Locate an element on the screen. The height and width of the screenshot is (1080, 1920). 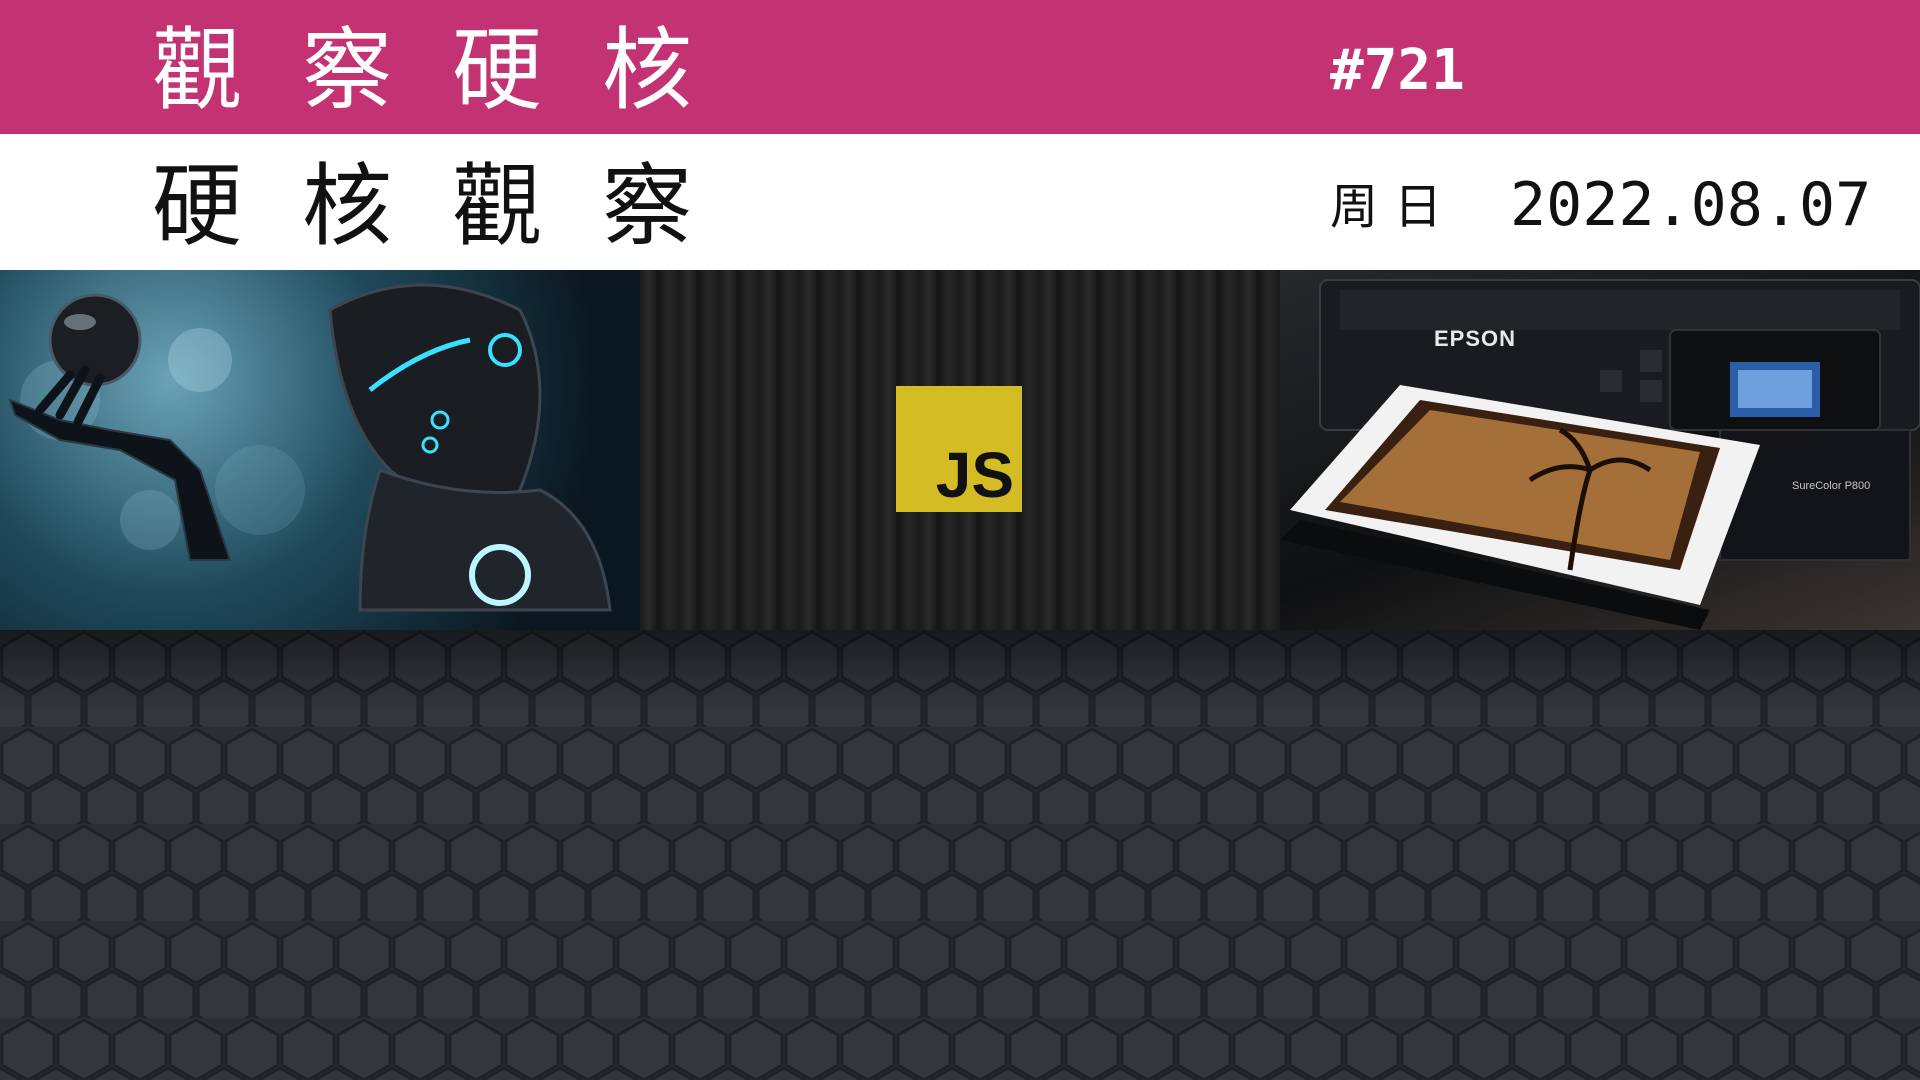
header-top-bar: 觀察硬核 #721 is located at coordinates (960, 67).